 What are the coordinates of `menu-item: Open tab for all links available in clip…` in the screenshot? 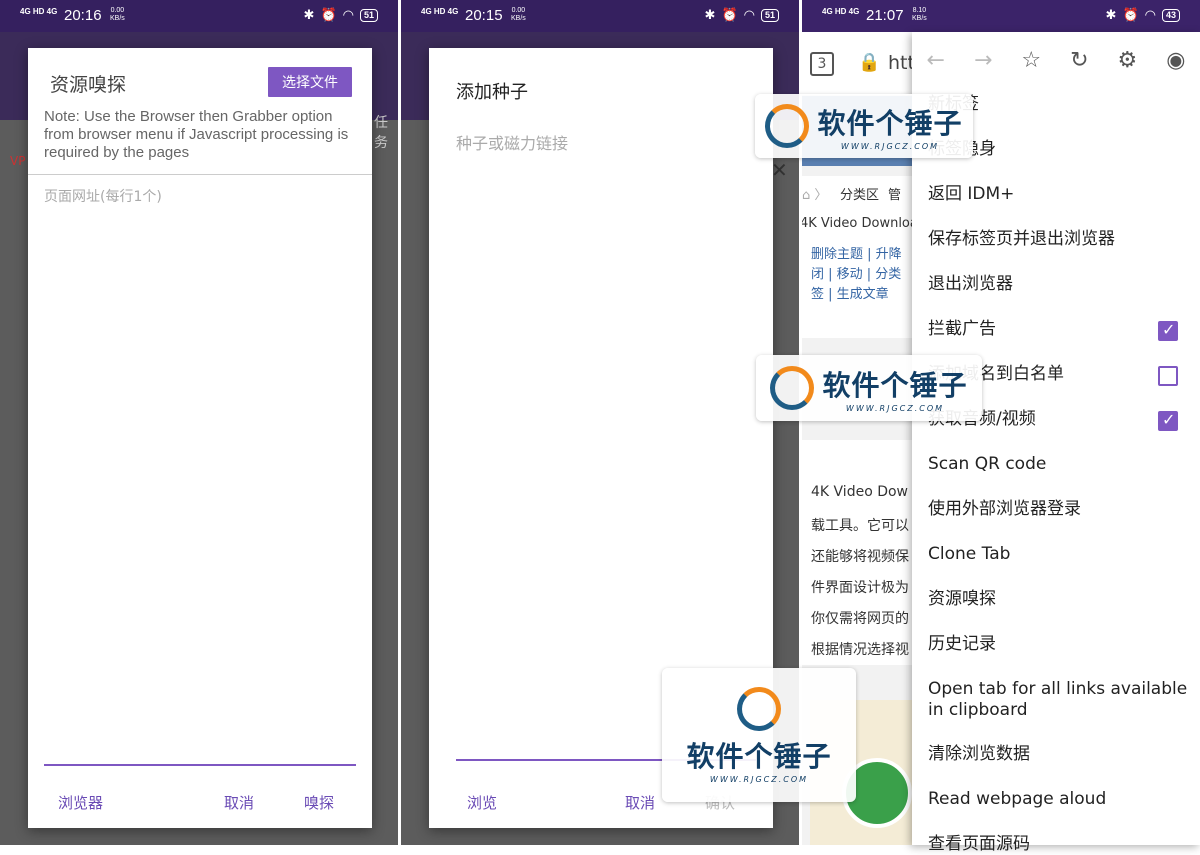 It's located at (1057, 700).